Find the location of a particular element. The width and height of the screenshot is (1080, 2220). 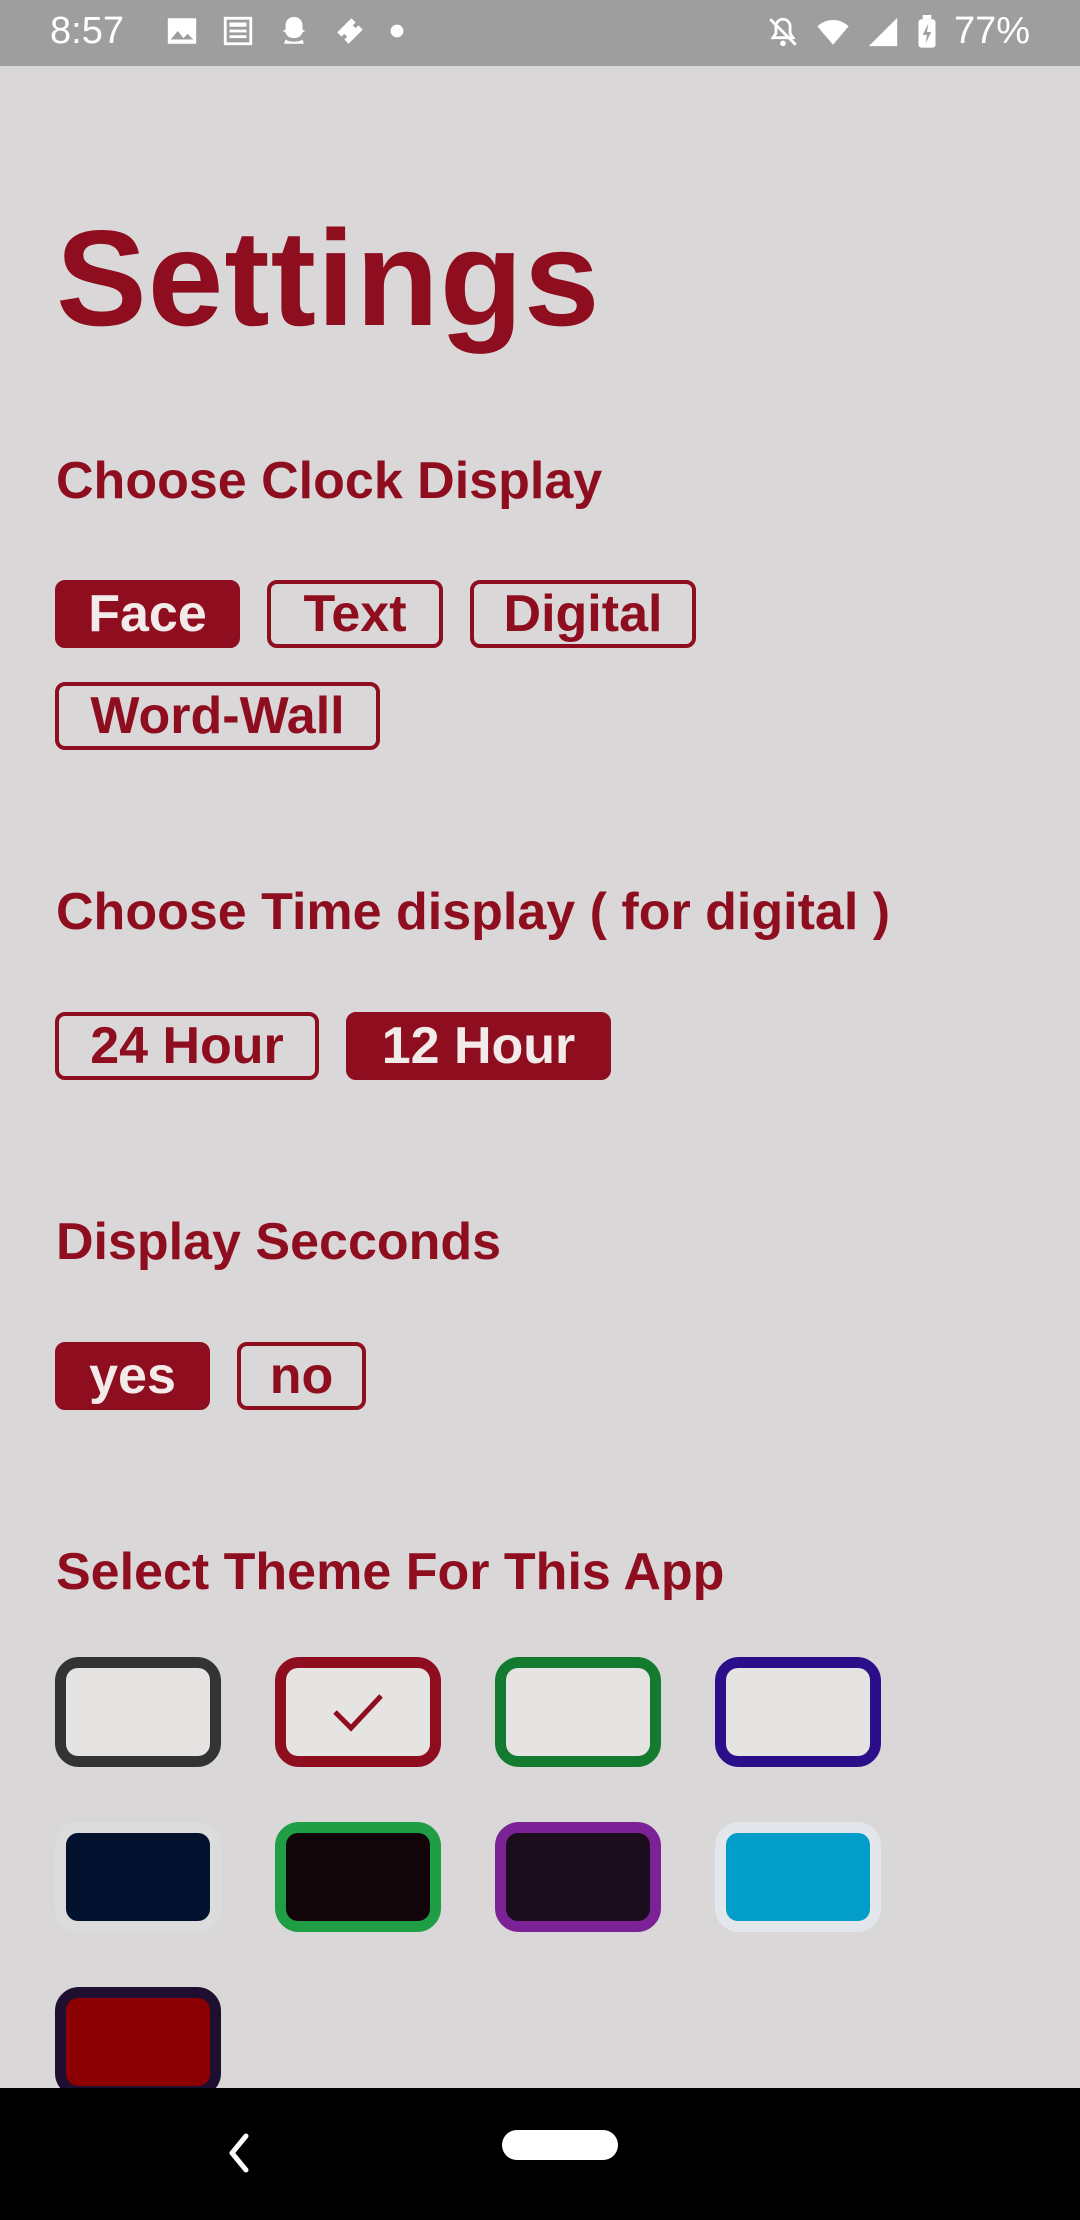

notifications-off-icon is located at coordinates (783, 31).